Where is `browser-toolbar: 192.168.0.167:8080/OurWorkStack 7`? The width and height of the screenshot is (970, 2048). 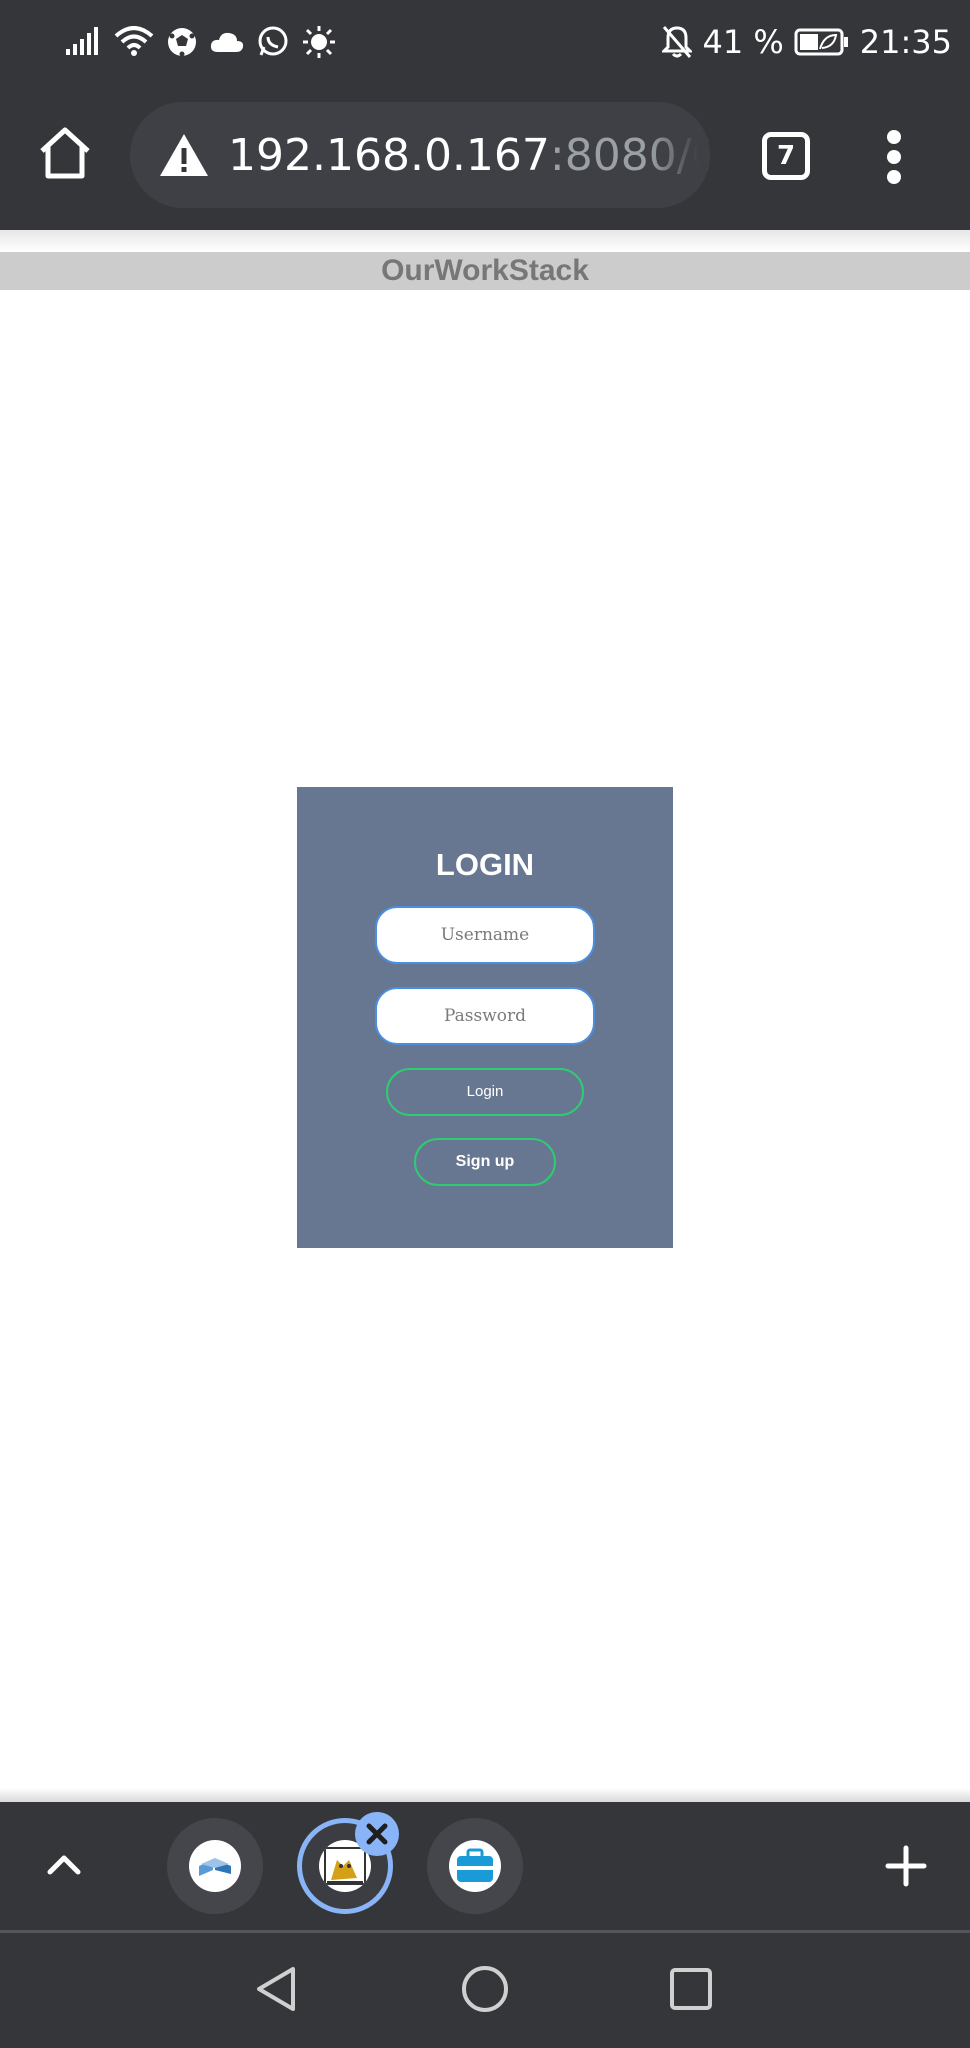 browser-toolbar: 192.168.0.167:8080/OurWorkStack 7 is located at coordinates (485, 157).